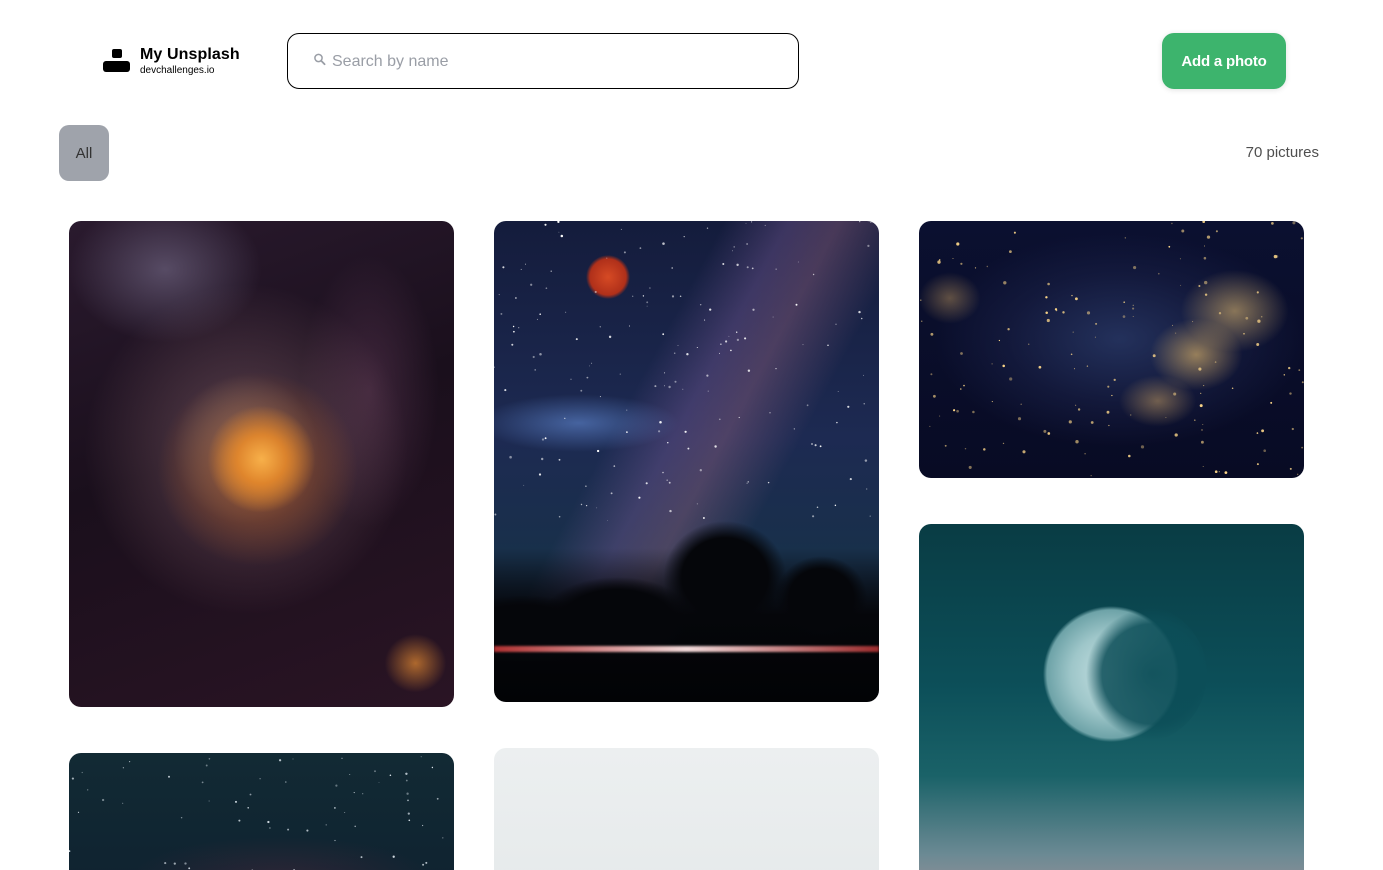 Image resolution: width=1383 pixels, height=870 pixels. I want to click on add-photo-button: Add a photo, so click(1224, 61).